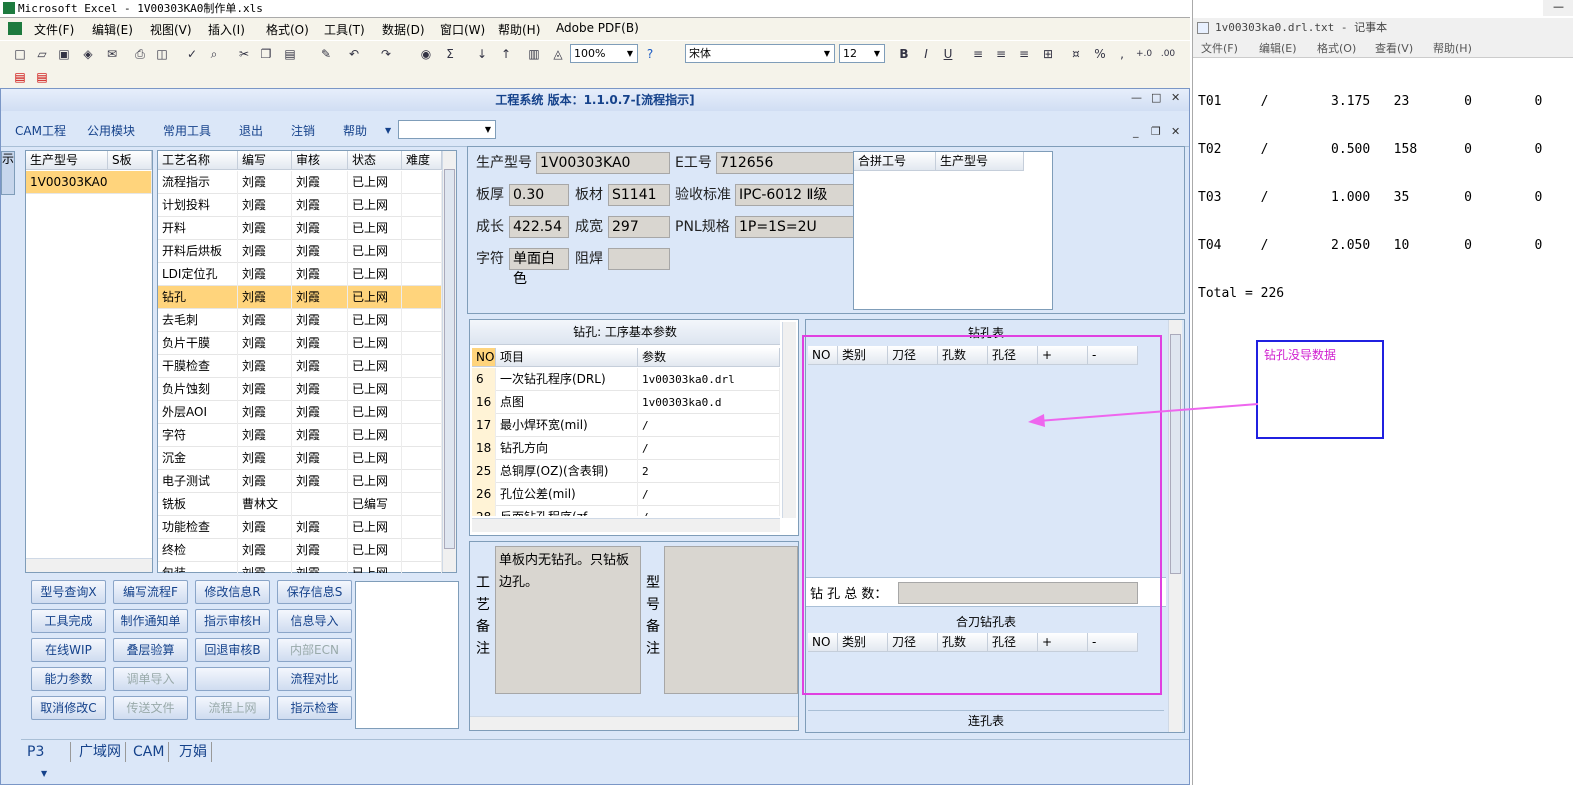 The height and width of the screenshot is (785, 1573). What do you see at coordinates (171, 29) in the screenshot?
I see `menu-view: 视图(V)` at bounding box center [171, 29].